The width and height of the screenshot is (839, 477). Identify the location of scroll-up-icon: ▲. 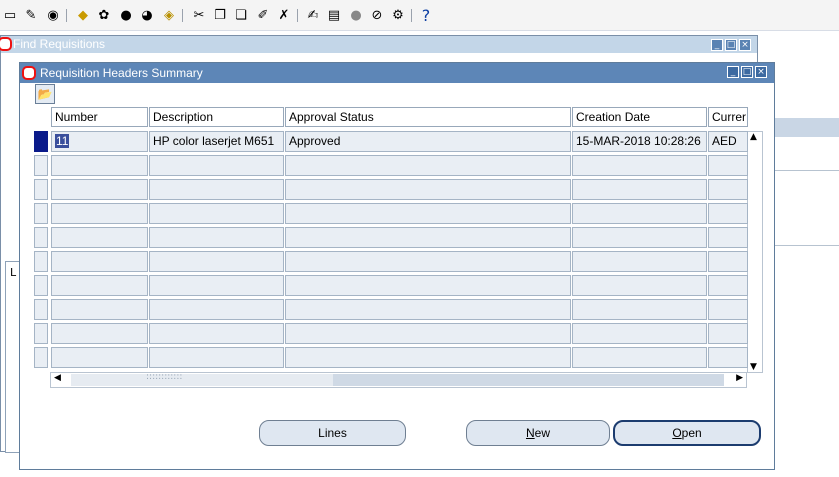
(753, 137).